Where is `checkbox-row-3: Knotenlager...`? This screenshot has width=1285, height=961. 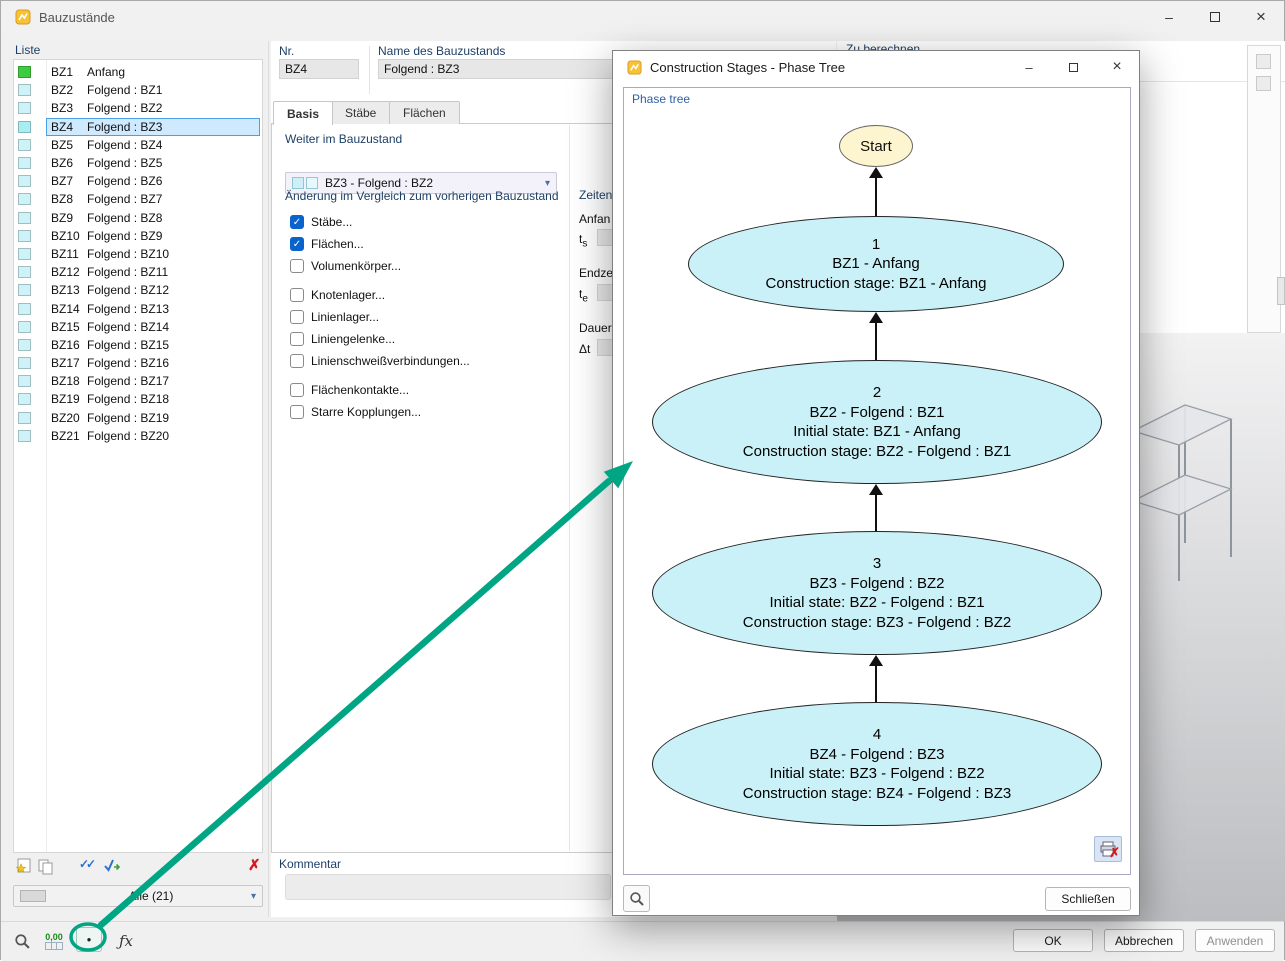
checkbox-row-3: Knotenlager... is located at coordinates (425, 295).